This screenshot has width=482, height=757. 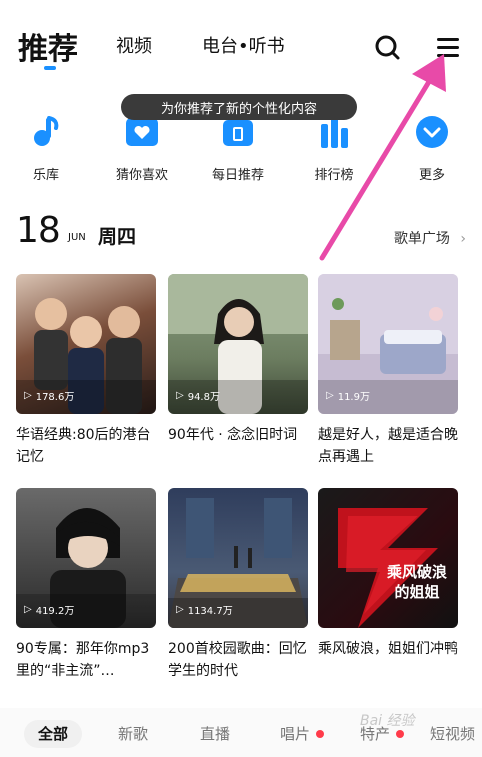 I want to click on play-count: ▷ 178.6万, so click(x=49, y=395).